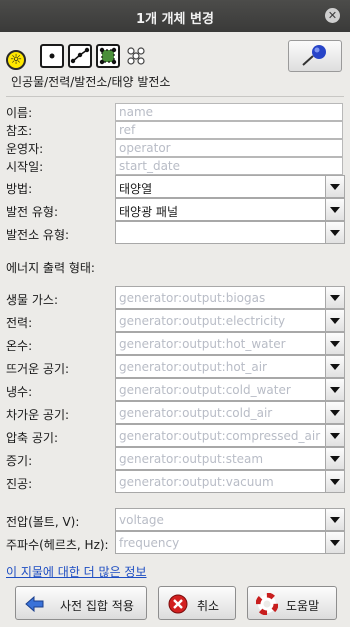 The image size is (350, 627). I want to click on method-value: 태양열, so click(136, 189).